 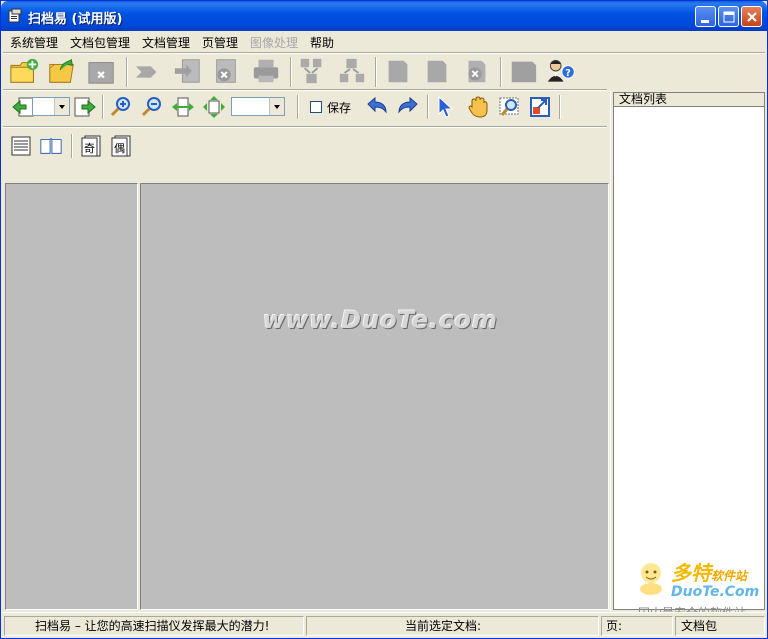 I want to click on odd-label: 奇, so click(x=89, y=148).